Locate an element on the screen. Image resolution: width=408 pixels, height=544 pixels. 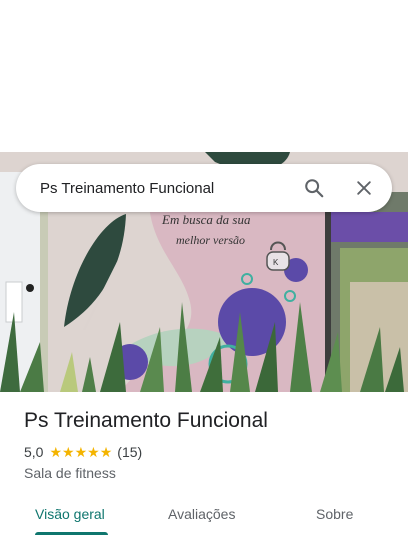
place-title: Ps Treinamento Funcional is located at coordinates (146, 420).